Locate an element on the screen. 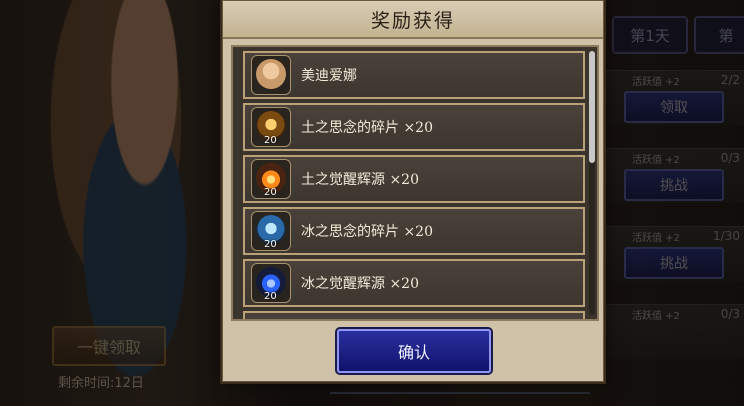 The width and height of the screenshot is (744, 406). reward-item is located at coordinates (414, 315).